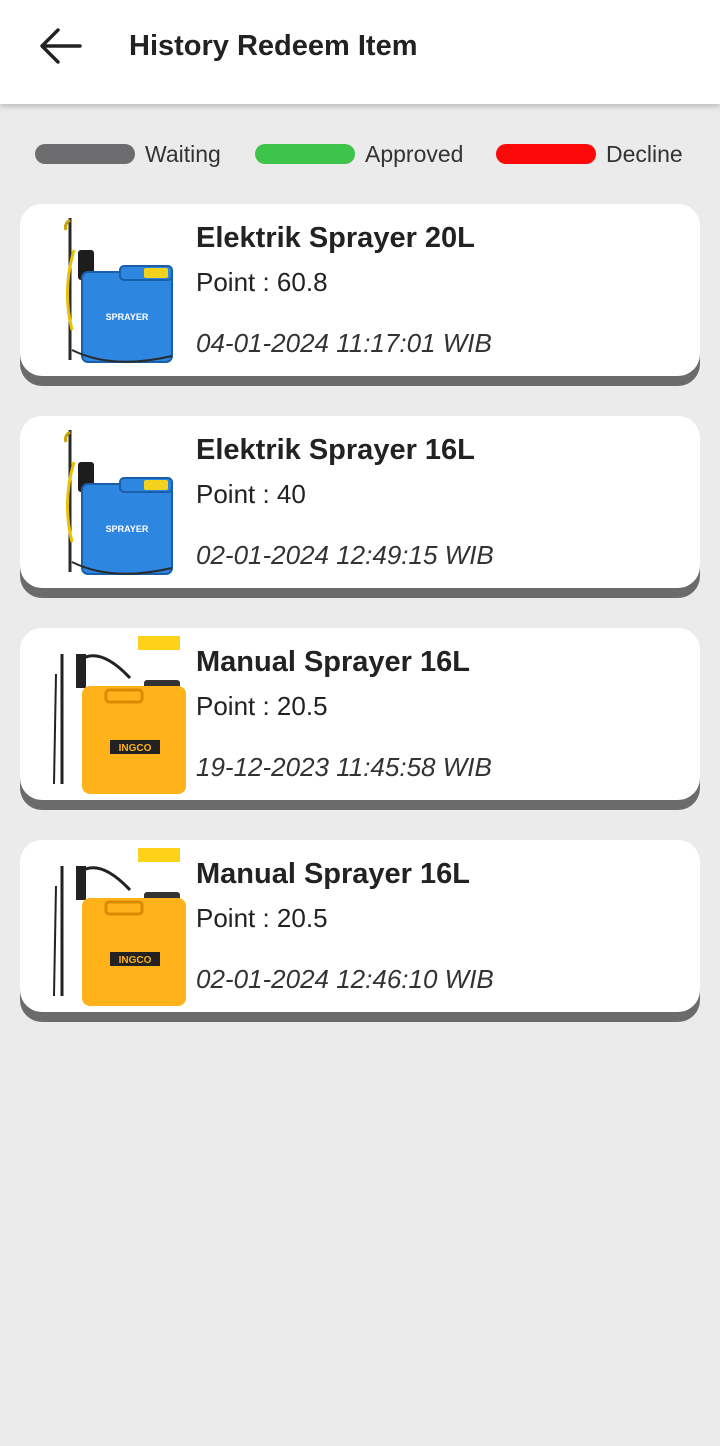  I want to click on item-point: Point : 60.8, so click(262, 282).